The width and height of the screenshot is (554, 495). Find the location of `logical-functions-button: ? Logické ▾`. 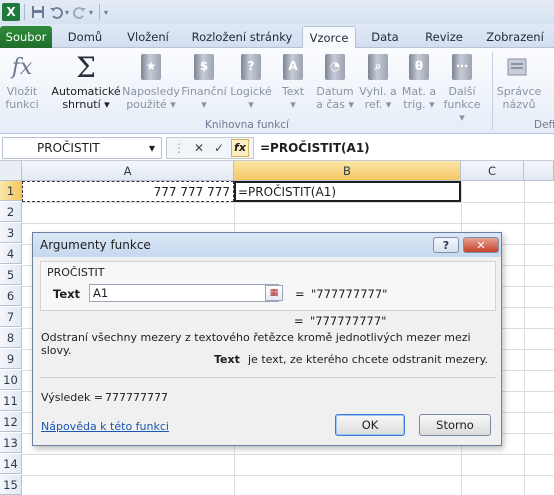

logical-functions-button: ? Logické ▾ is located at coordinates (251, 81).